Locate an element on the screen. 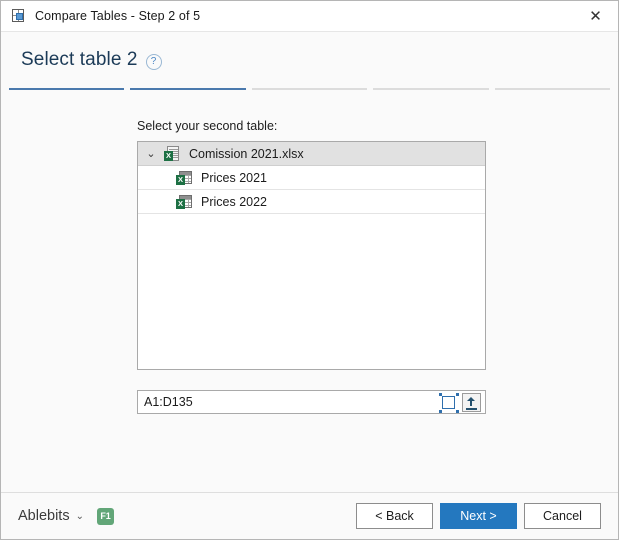 This screenshot has height=540, width=619. help-icon: ? is located at coordinates (153, 61).